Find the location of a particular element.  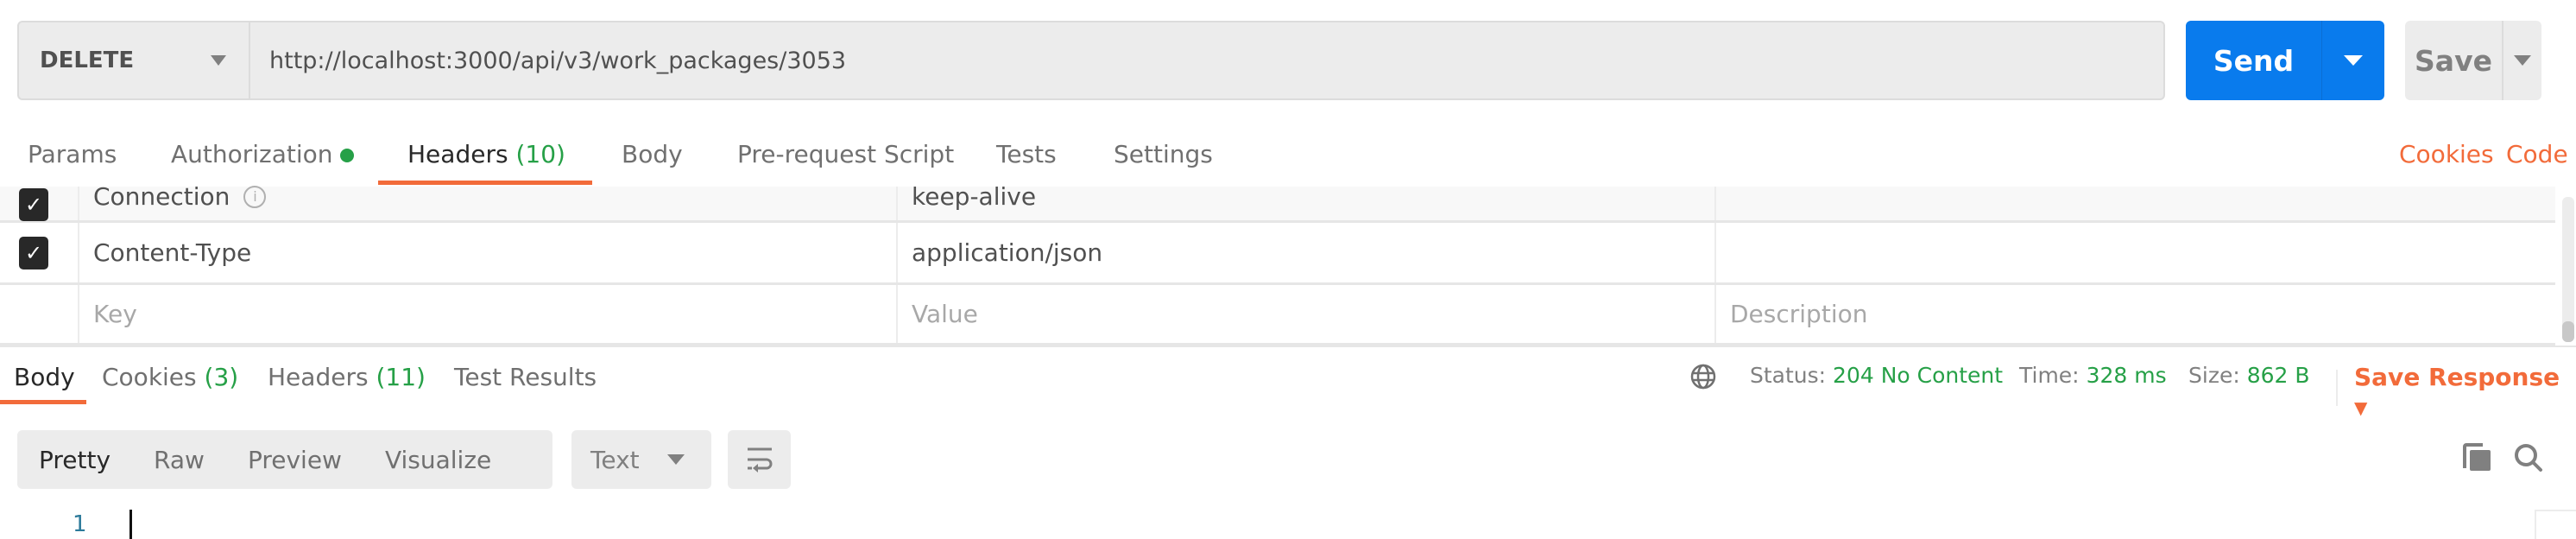

cookies-link: Cookies is located at coordinates (2446, 154).